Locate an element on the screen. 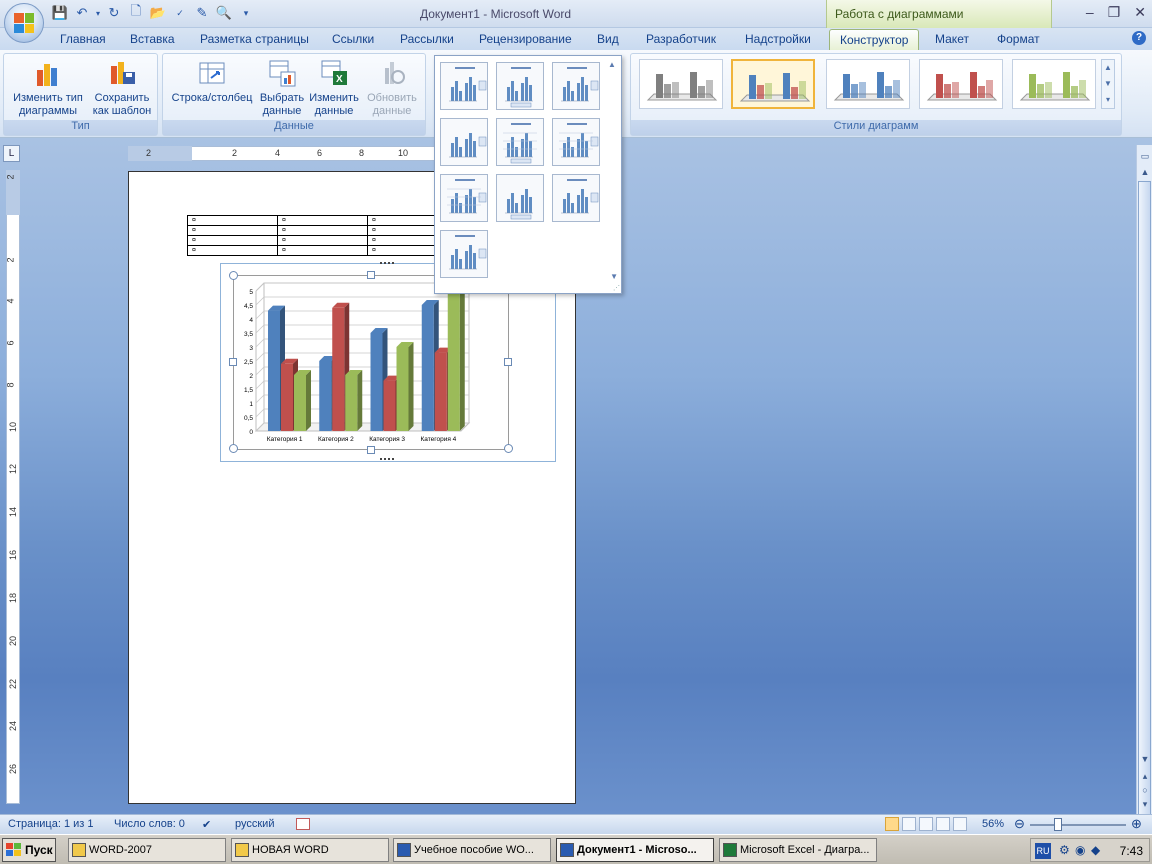 The height and width of the screenshot is (864, 1152). scroll-up-button: ▲ is located at coordinates (1145, 172).